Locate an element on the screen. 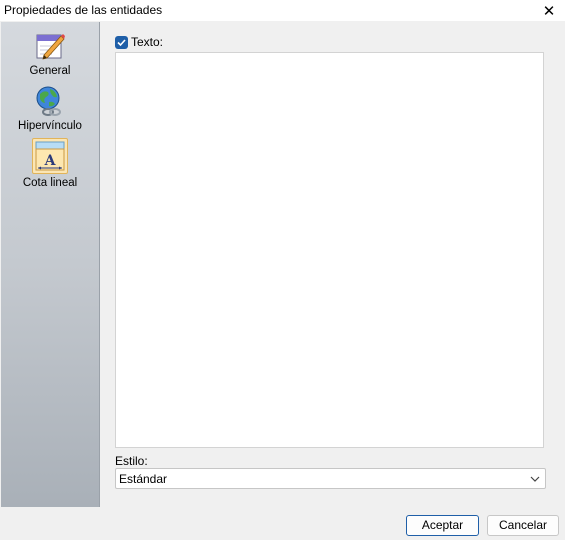 The width and height of the screenshot is (565, 540). style-label: Estilo: is located at coordinates (131, 461).